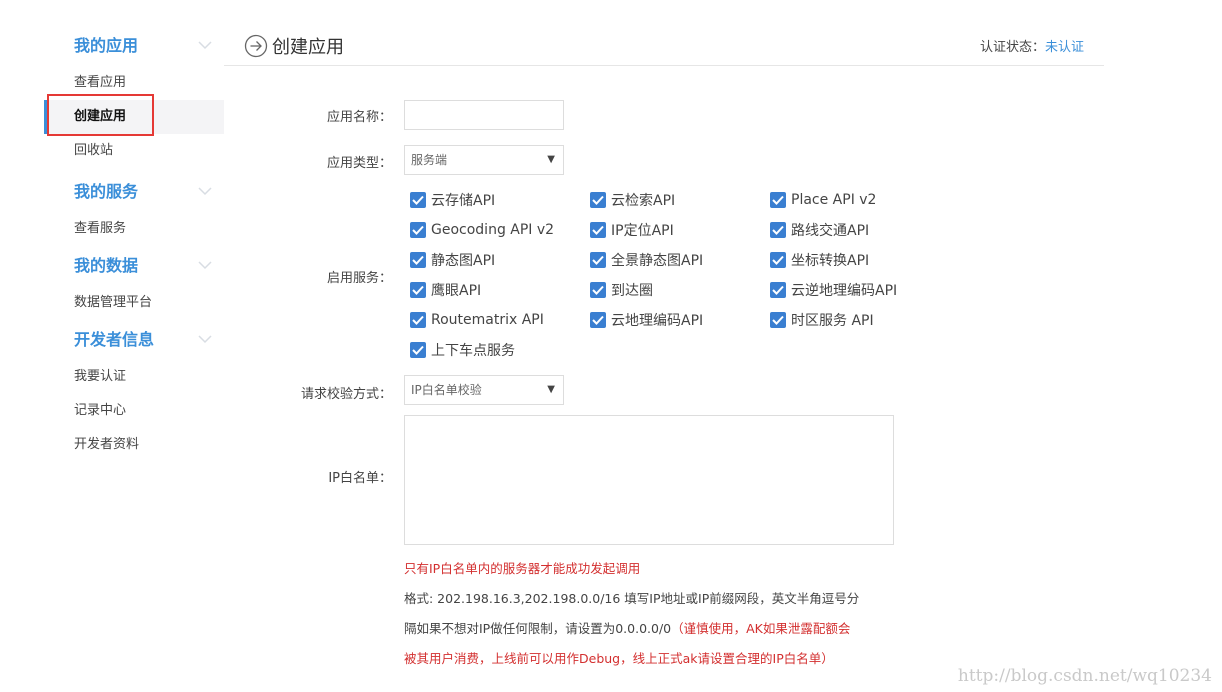 The width and height of the screenshot is (1222, 692). I want to click on service-label: 坐标转换API, so click(830, 261).